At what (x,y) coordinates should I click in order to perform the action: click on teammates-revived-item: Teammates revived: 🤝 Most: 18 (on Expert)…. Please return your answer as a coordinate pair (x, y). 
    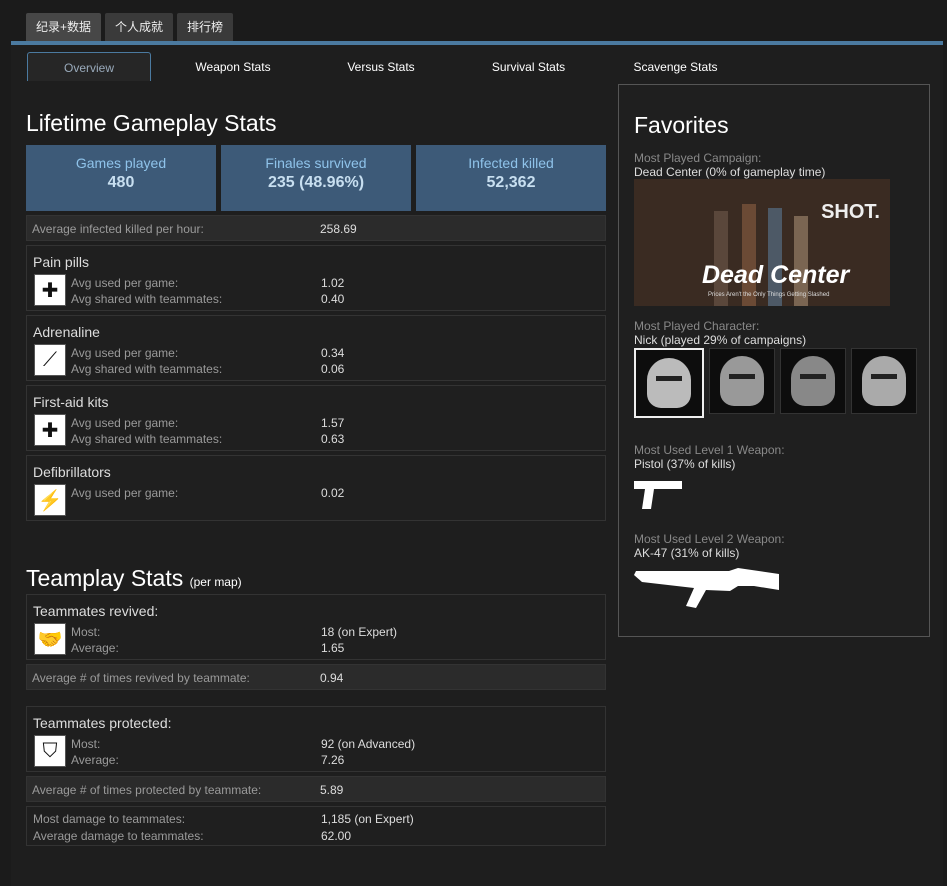
    Looking at the image, I should click on (316, 627).